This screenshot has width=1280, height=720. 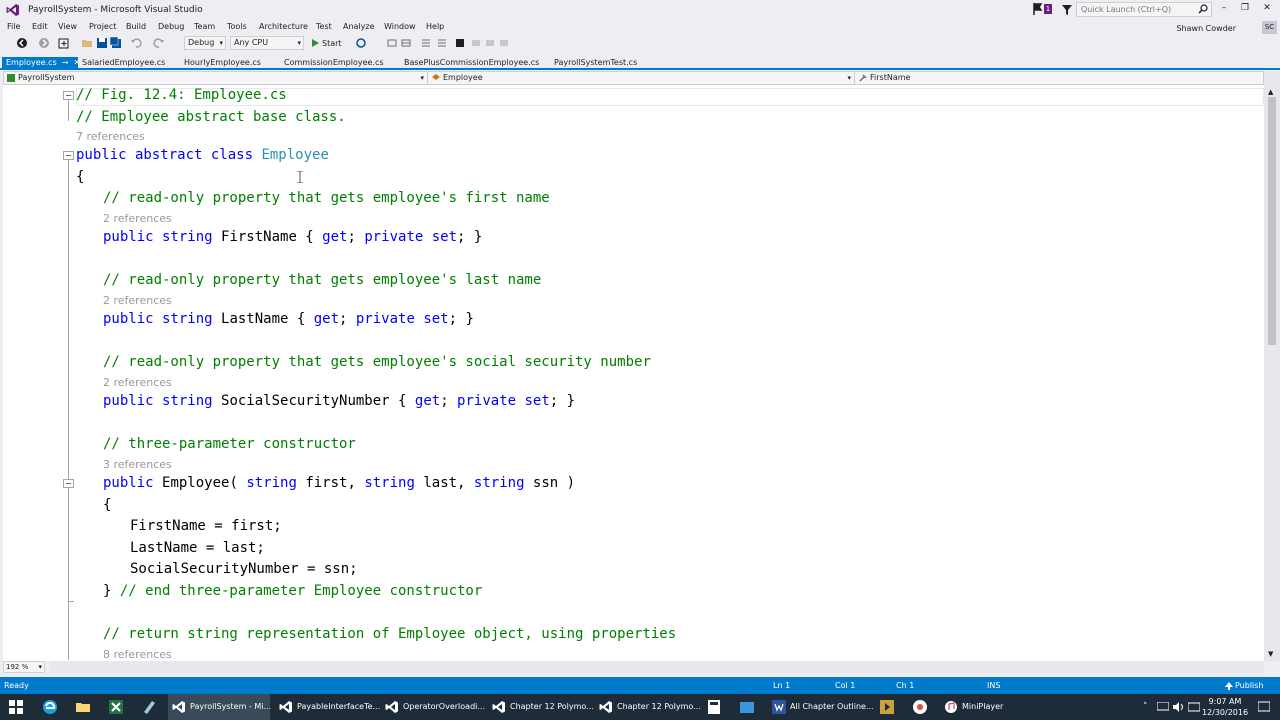 What do you see at coordinates (1132, 9) in the screenshot?
I see `quick-launch-input` at bounding box center [1132, 9].